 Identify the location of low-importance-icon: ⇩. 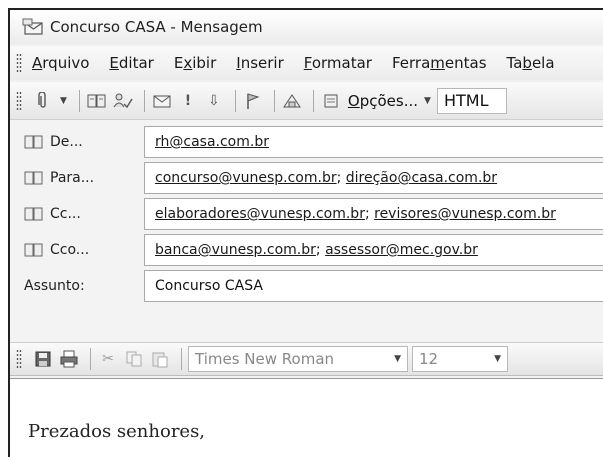
(214, 101).